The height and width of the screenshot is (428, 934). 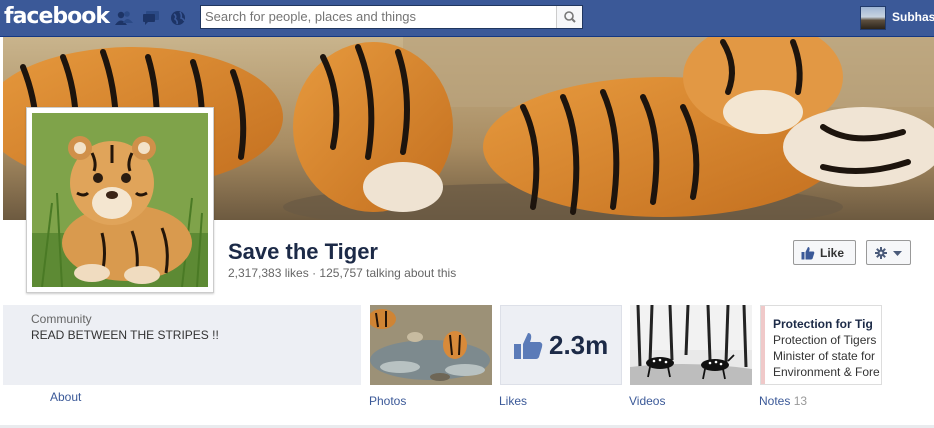 What do you see at coordinates (387, 401) in the screenshot?
I see `photos-link: Photos` at bounding box center [387, 401].